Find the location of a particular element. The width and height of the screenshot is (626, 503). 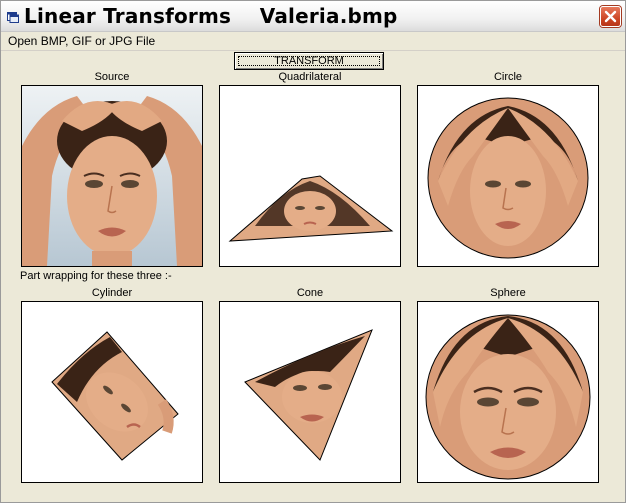

caption-source: Source is located at coordinates (112, 77).